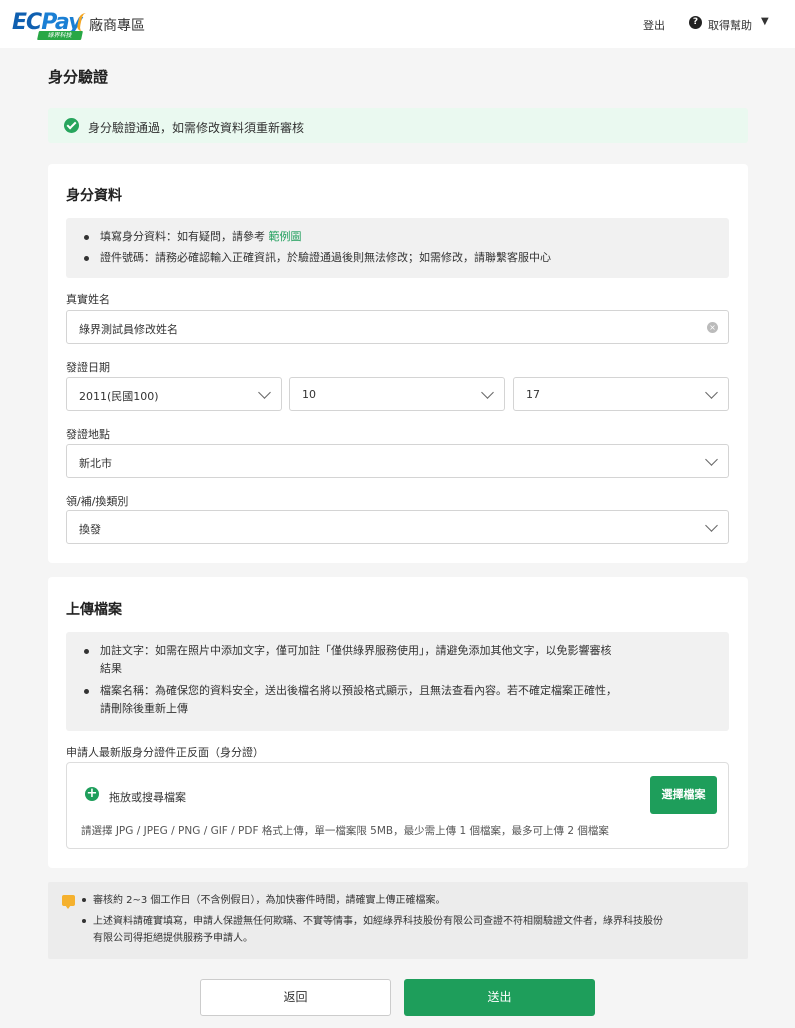 This screenshot has height=1028, width=795. Describe the element at coordinates (184, 236) in the screenshot. I see `identity-note-1-text: 填寫身分資料：如有疑問，請參考` at that location.